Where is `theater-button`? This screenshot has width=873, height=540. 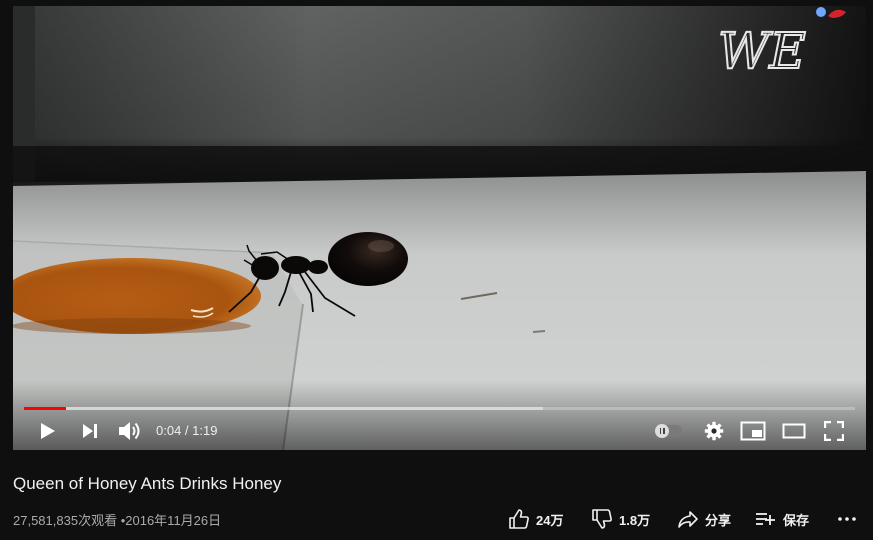 theater-button is located at coordinates (794, 431).